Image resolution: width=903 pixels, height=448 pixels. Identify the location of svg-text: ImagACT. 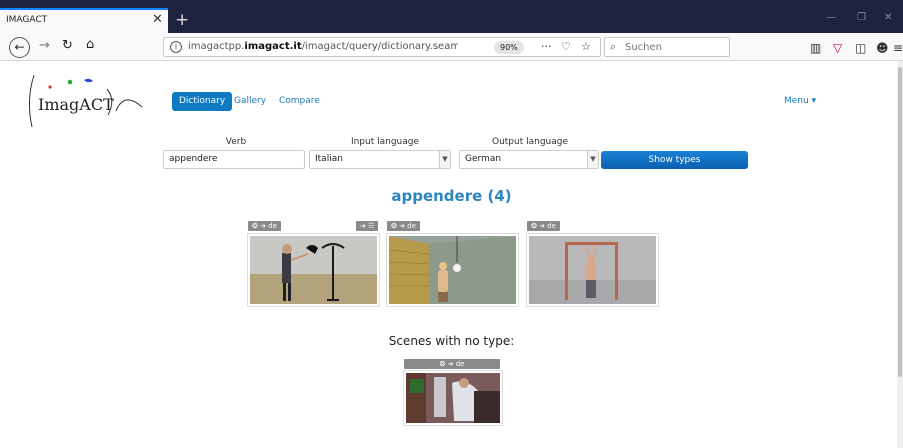
(76, 104).